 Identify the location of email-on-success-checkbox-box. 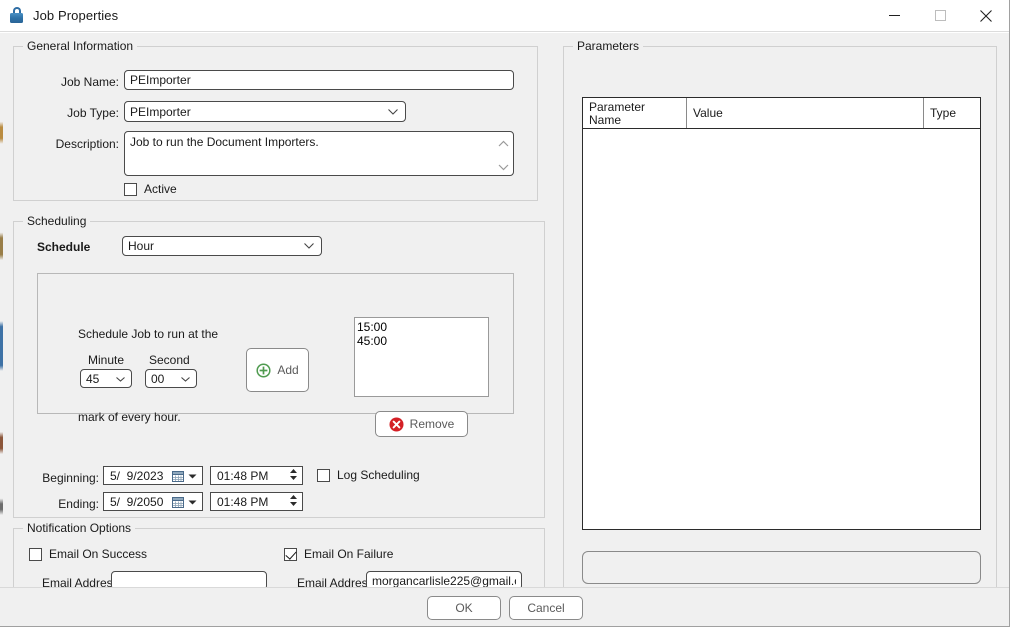
(35, 554).